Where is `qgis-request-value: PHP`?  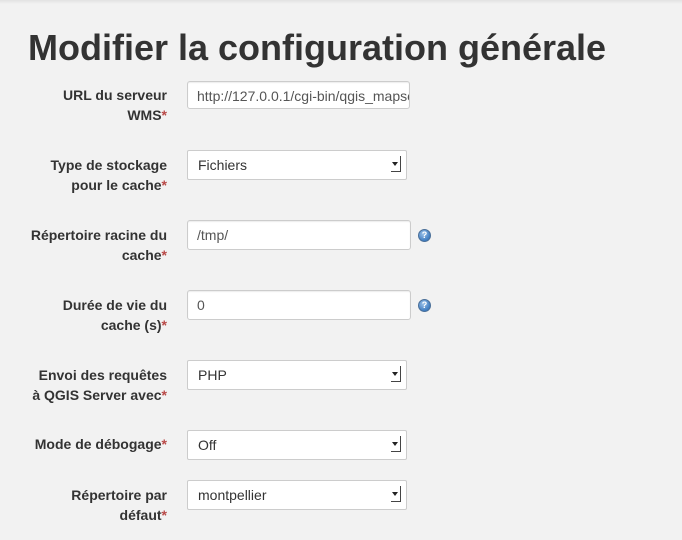
qgis-request-value: PHP is located at coordinates (212, 375).